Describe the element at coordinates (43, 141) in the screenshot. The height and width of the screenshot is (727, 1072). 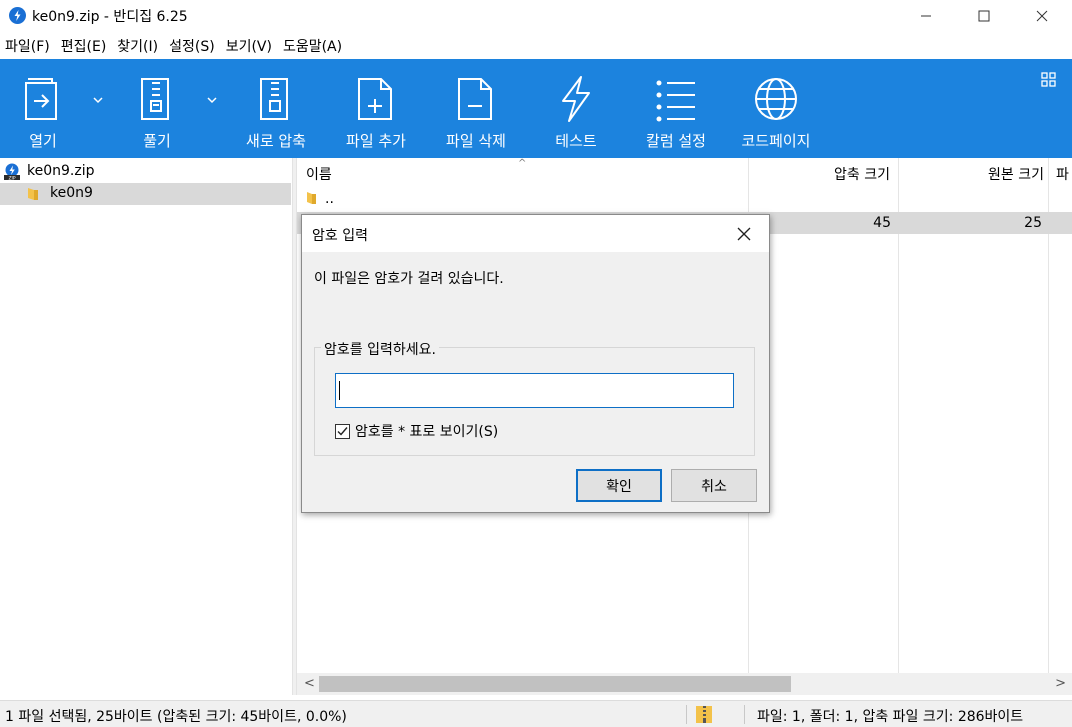
I see `open-label: 열기` at that location.